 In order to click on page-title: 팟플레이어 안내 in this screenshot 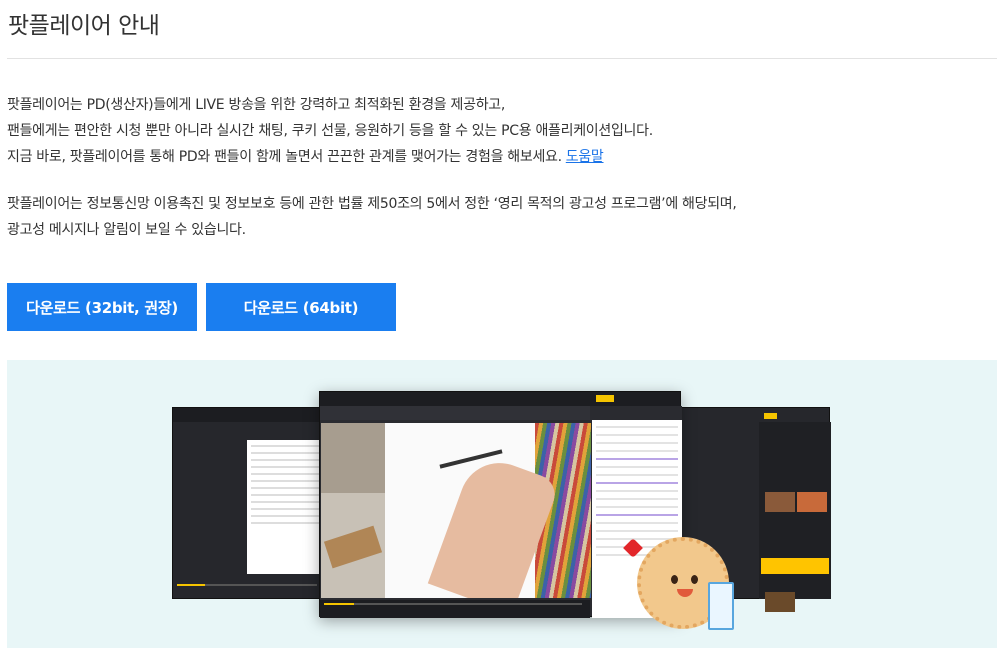, I will do `click(84, 26)`.